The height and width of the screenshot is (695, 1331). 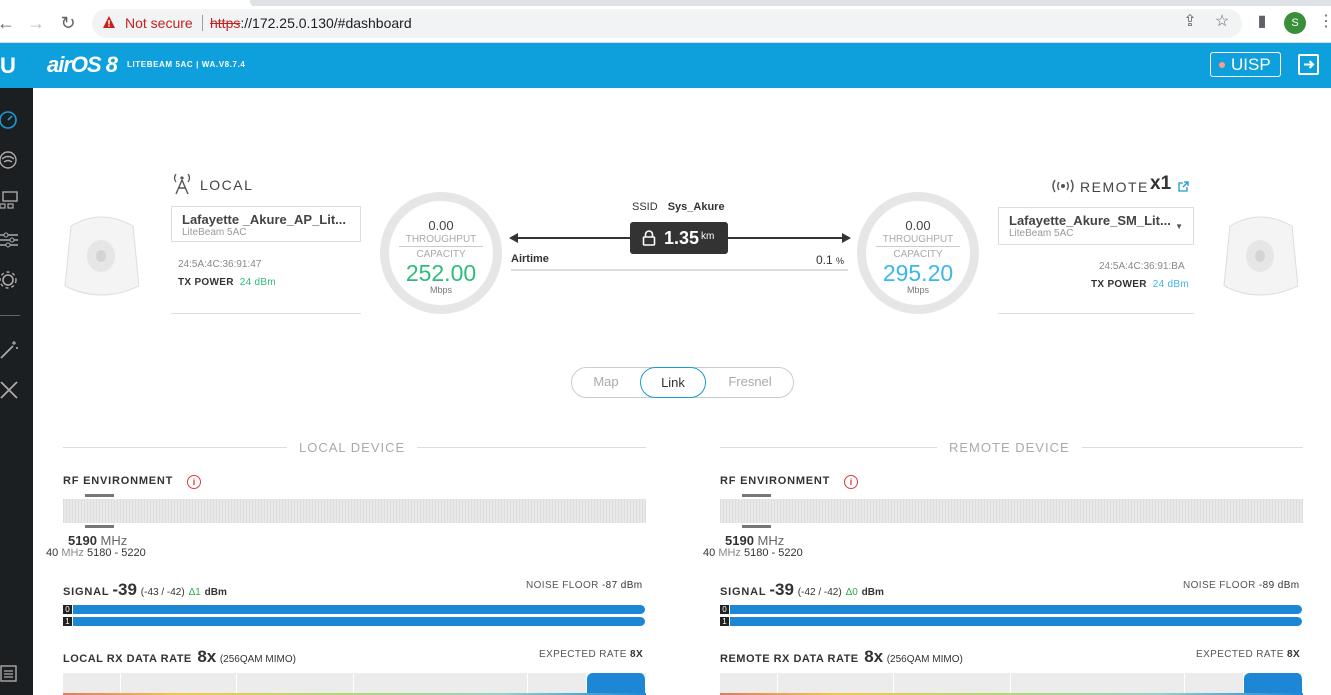 I want to click on airos-logo: airOS 8, so click(x=82, y=64).